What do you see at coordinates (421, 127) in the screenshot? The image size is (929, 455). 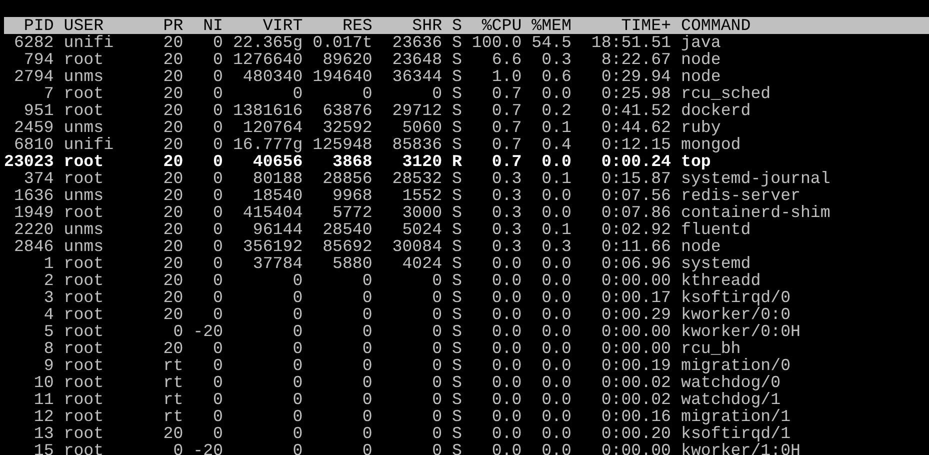 I see `table-cell-text: 5060` at bounding box center [421, 127].